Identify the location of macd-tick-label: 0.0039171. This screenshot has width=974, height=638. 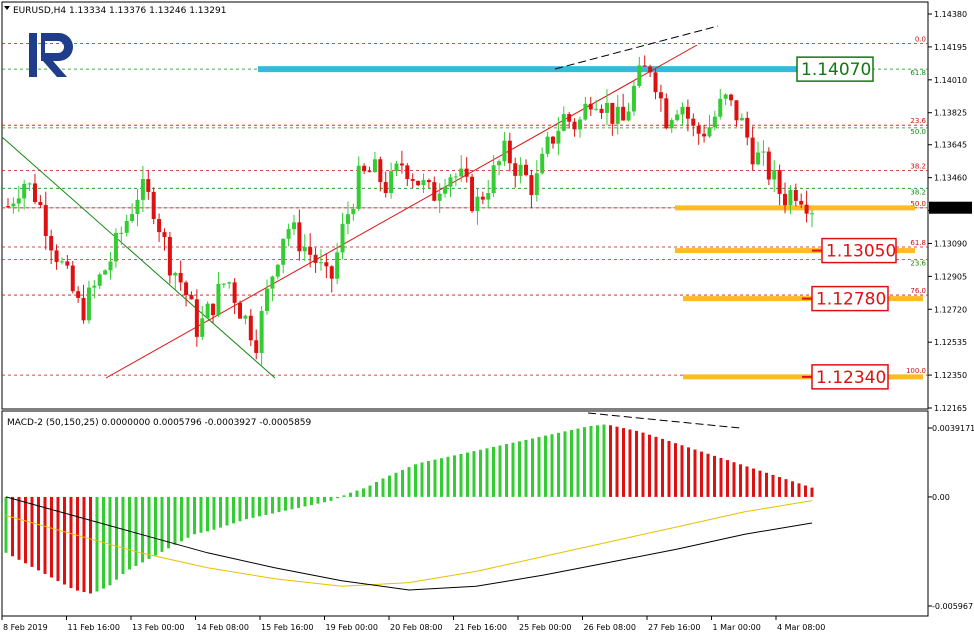
(953, 428).